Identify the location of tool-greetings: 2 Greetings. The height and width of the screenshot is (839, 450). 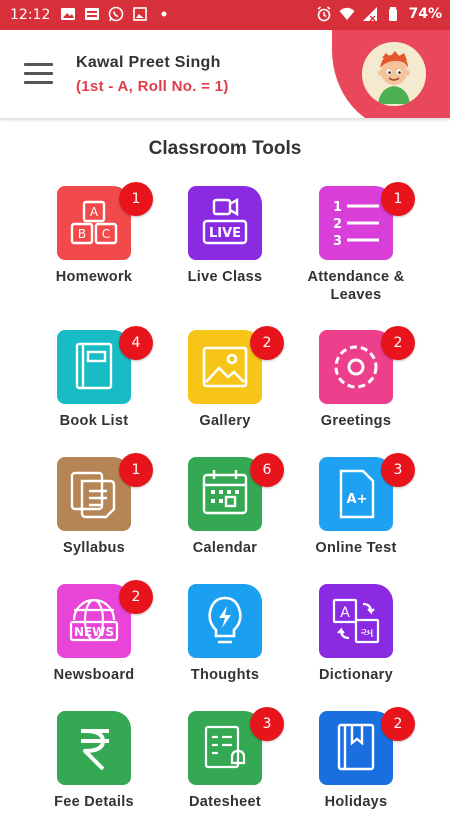
(356, 392).